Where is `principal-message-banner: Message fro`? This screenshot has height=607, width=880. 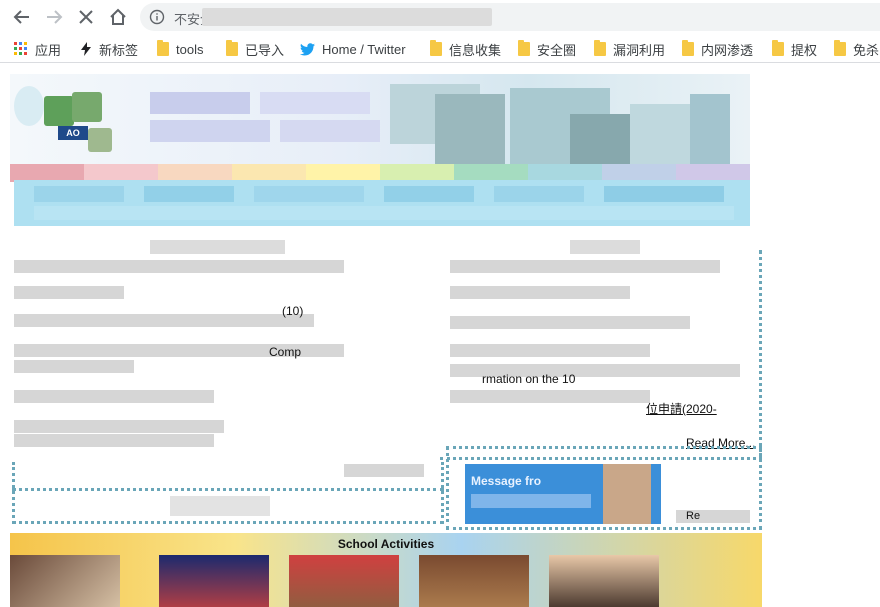 principal-message-banner: Message fro is located at coordinates (563, 494).